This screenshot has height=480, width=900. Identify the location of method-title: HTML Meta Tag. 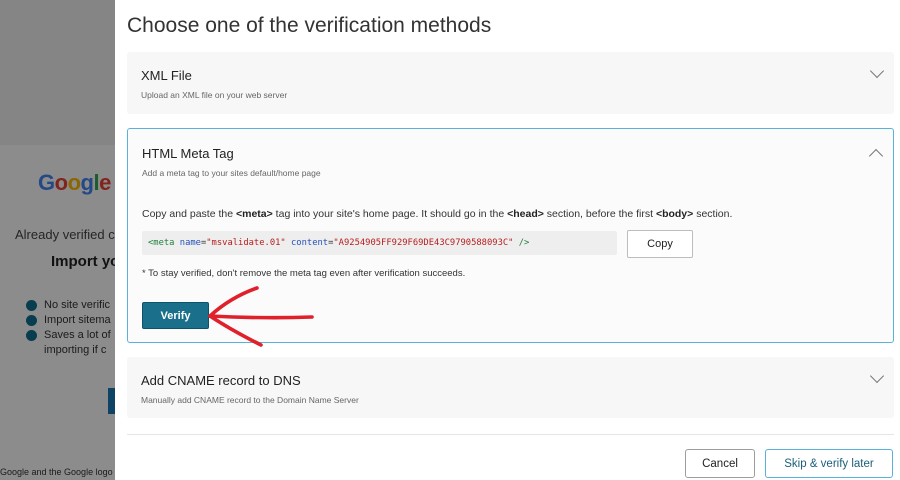
(188, 153).